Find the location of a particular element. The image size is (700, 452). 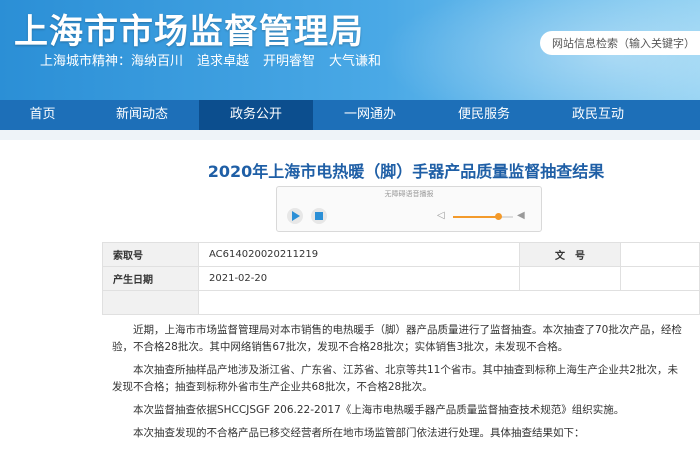

slogan-part: 大气谦和 is located at coordinates (355, 61).